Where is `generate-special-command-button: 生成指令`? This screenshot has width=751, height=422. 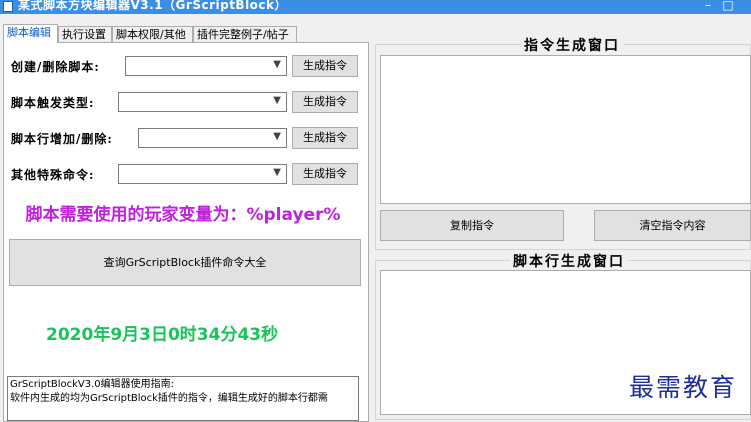 generate-special-command-button: 生成指令 is located at coordinates (325, 174).